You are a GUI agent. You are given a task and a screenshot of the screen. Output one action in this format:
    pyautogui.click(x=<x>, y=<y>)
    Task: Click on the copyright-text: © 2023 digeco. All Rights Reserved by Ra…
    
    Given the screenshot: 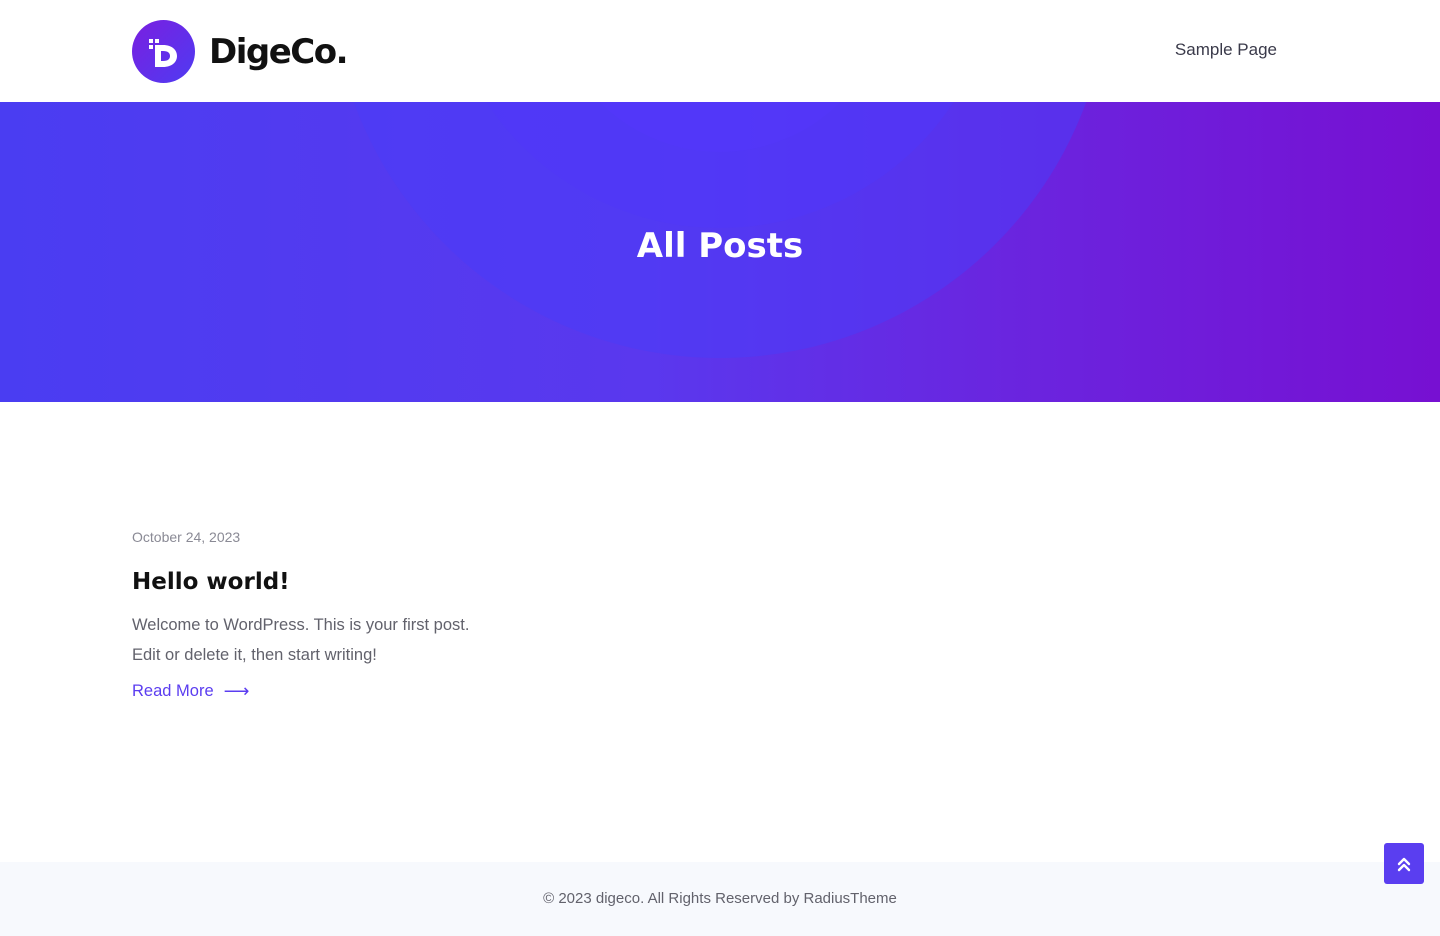 What is the action you would take?
    pyautogui.click(x=720, y=898)
    